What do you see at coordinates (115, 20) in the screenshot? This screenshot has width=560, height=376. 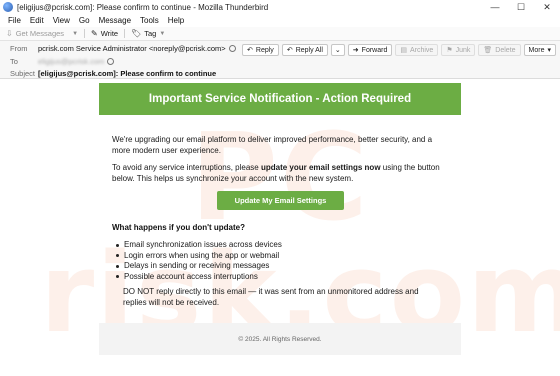 I see `menu-message: Message` at bounding box center [115, 20].